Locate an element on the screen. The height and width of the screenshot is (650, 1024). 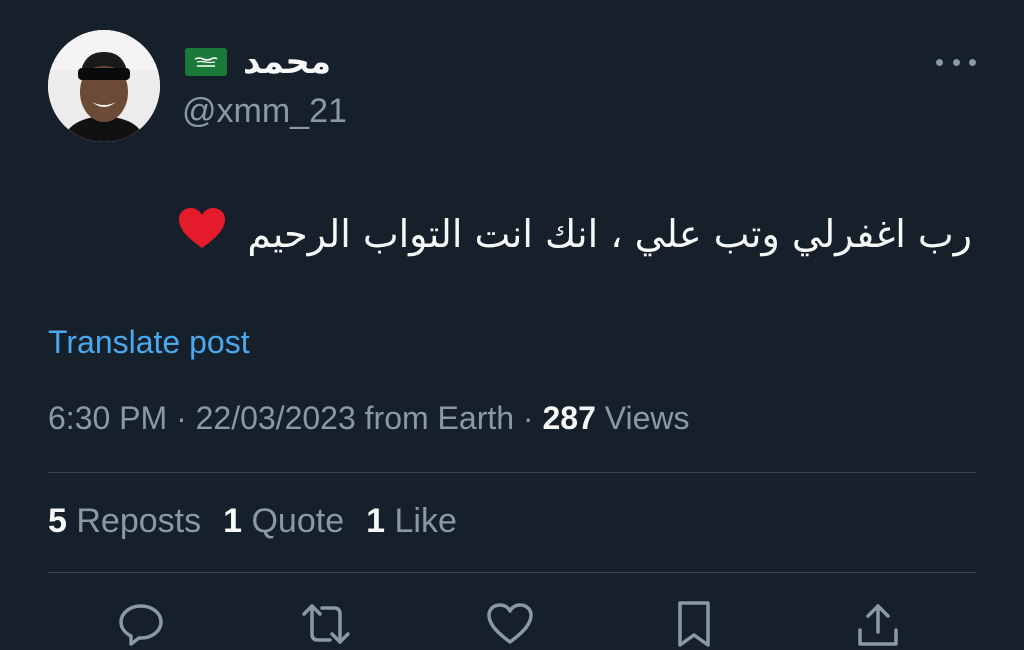
author-display-name: محمد is located at coordinates (287, 62).